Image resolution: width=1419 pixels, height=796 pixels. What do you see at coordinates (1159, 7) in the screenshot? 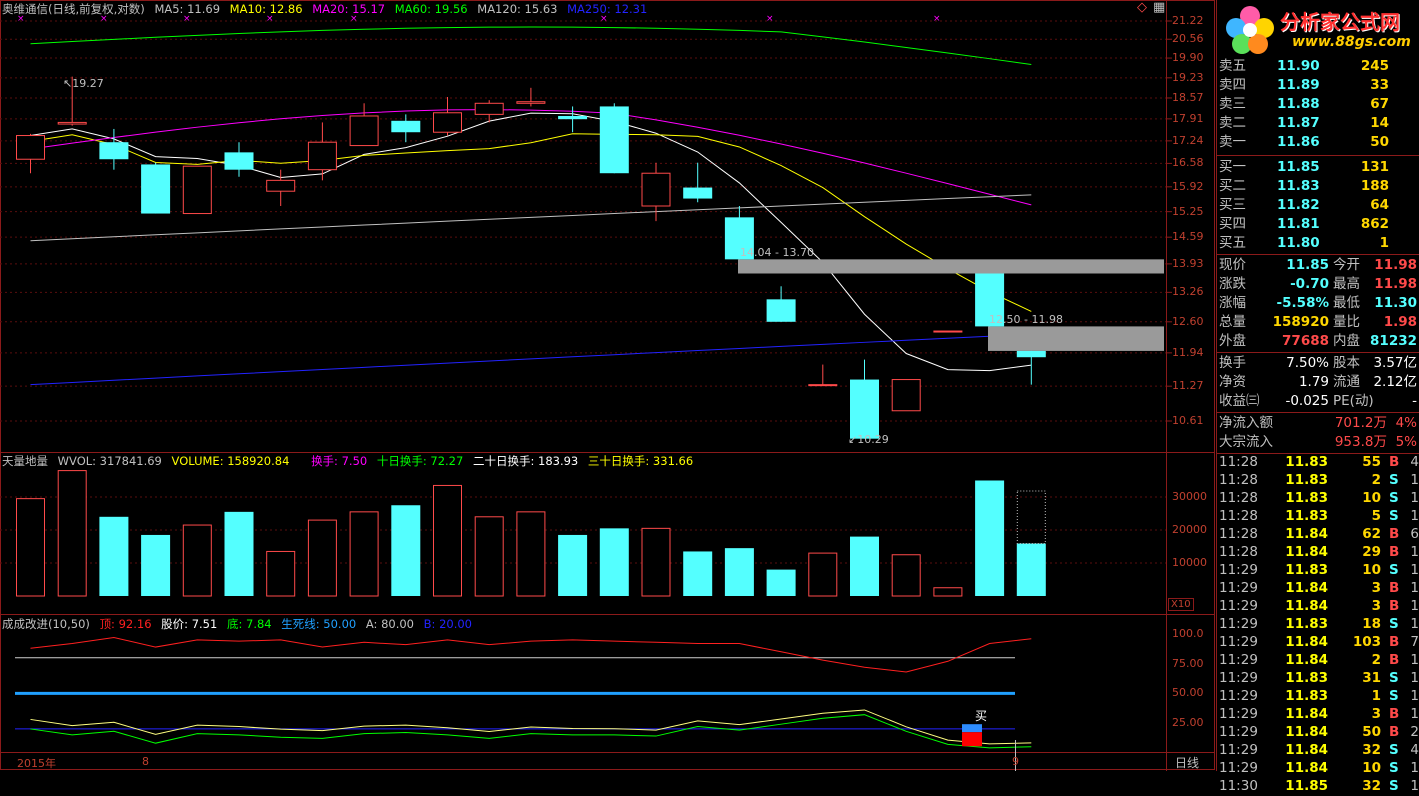
I see `grid-toggle-icon: ▦` at bounding box center [1159, 7].